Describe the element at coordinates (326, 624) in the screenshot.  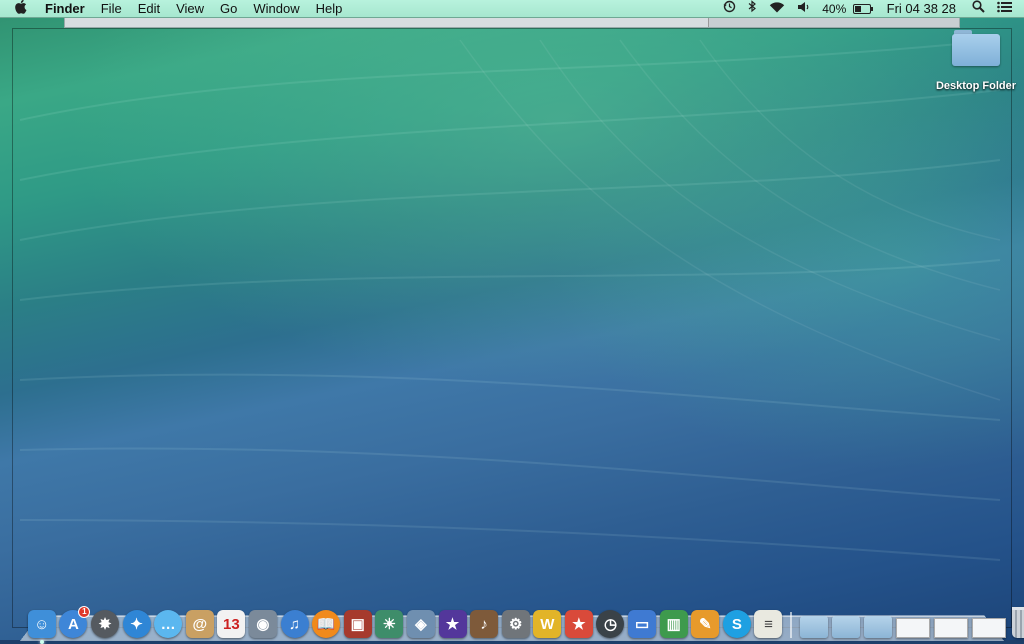
I see `ibooks-icon: 📖` at that location.